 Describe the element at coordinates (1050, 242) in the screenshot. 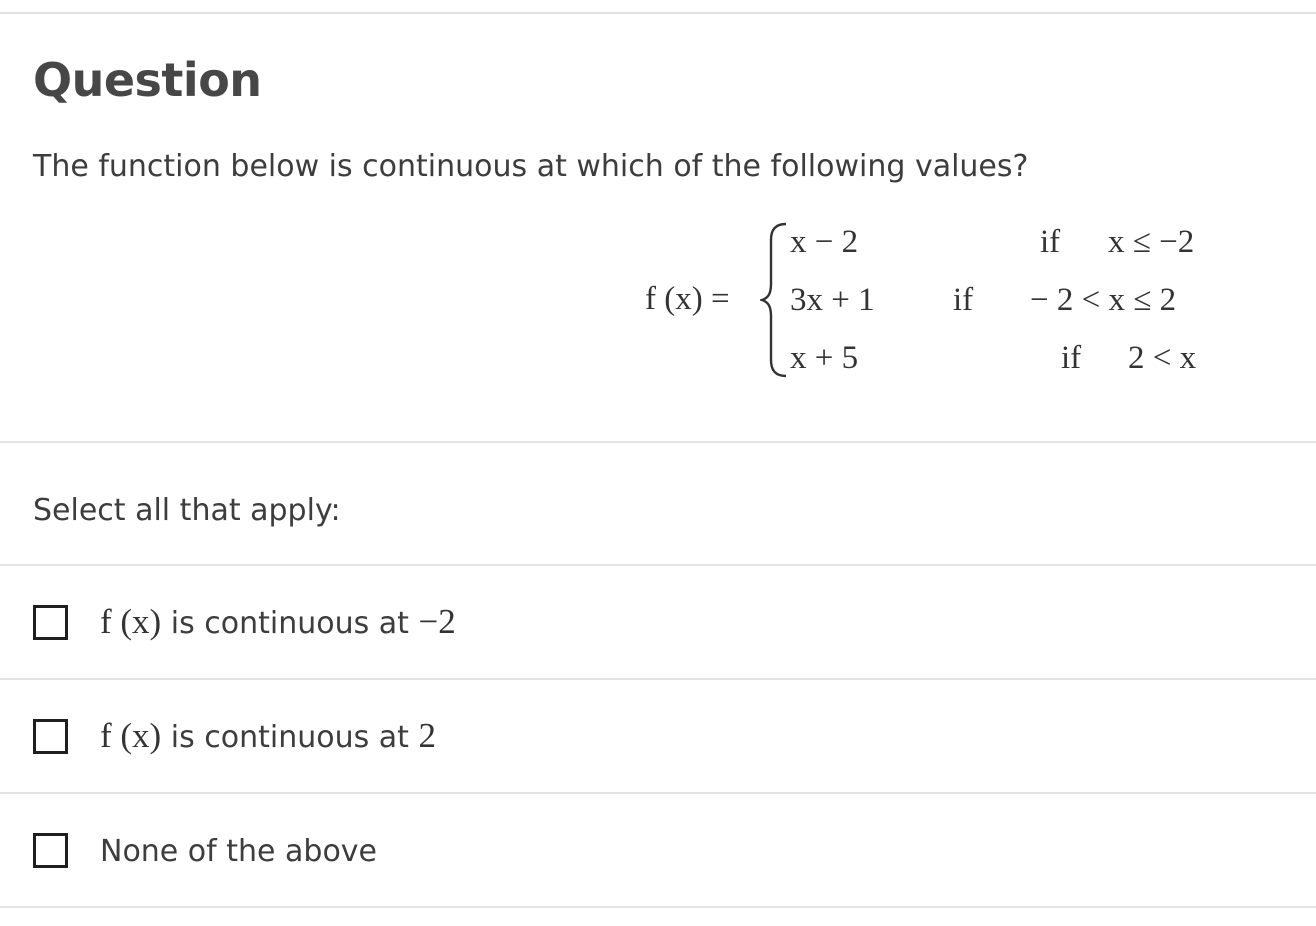

I see `piece-1-if: if` at that location.